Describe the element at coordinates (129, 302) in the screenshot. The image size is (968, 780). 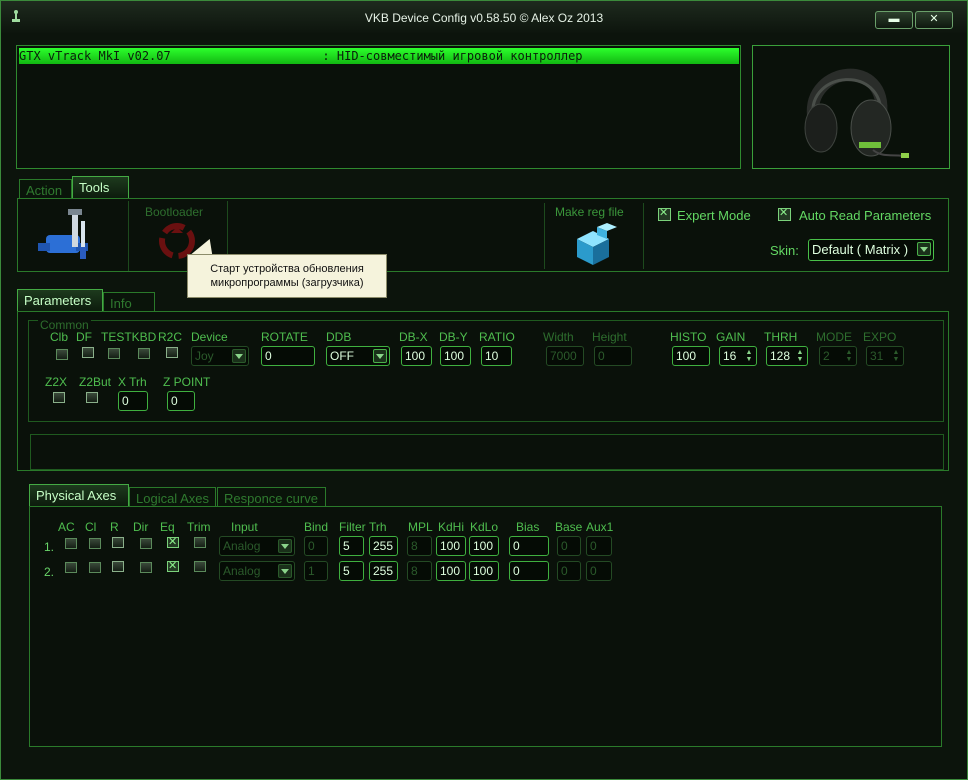
I see `tab-info: Info` at that location.